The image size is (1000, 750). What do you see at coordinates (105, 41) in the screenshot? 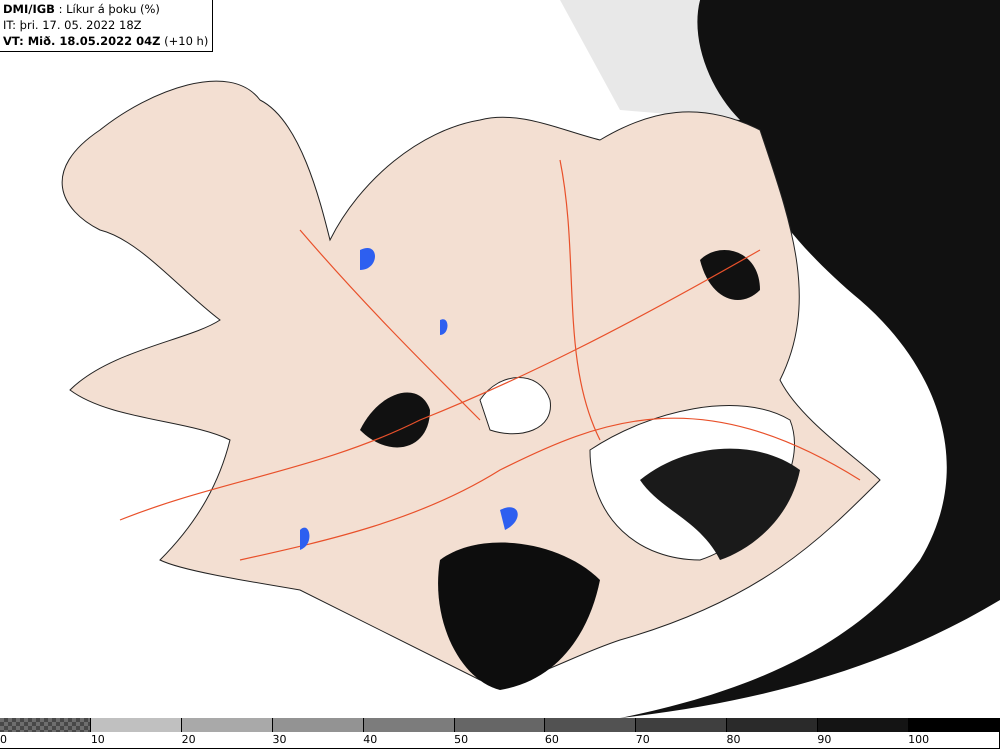
I see `valid-time: VT: Mið. 18.05.2022 04Z (+10 h)` at bounding box center [105, 41].